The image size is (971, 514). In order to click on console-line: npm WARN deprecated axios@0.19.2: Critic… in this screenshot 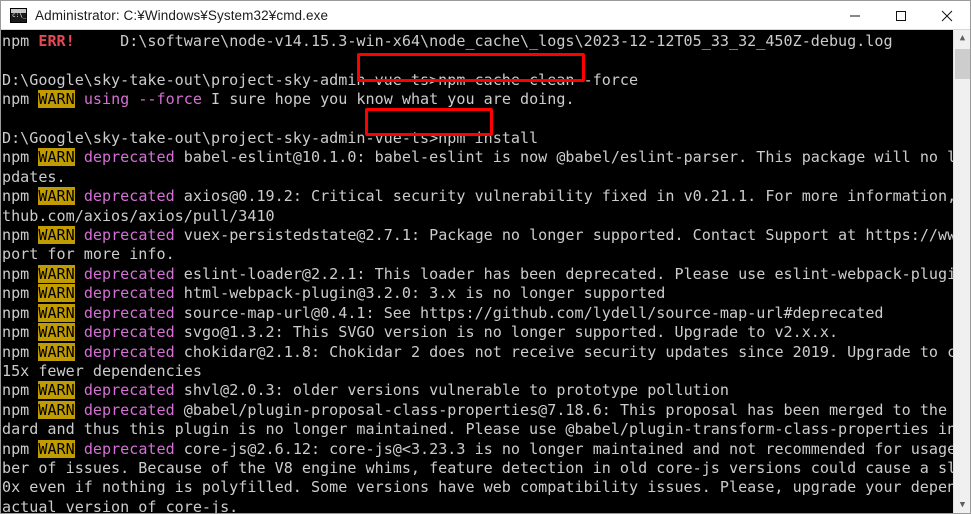, I will do `click(477, 196)`.